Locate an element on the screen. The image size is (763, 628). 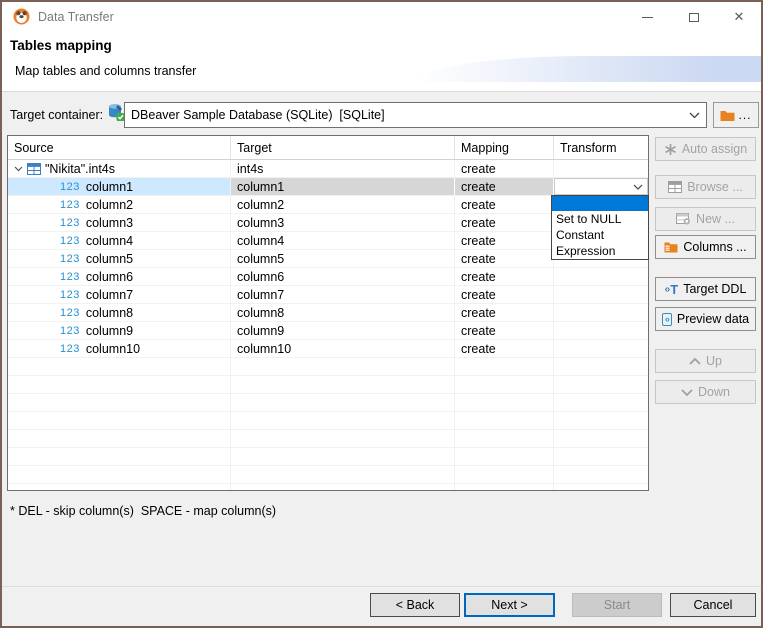
dropdown-option-expression: Expression is located at coordinates (600, 251).